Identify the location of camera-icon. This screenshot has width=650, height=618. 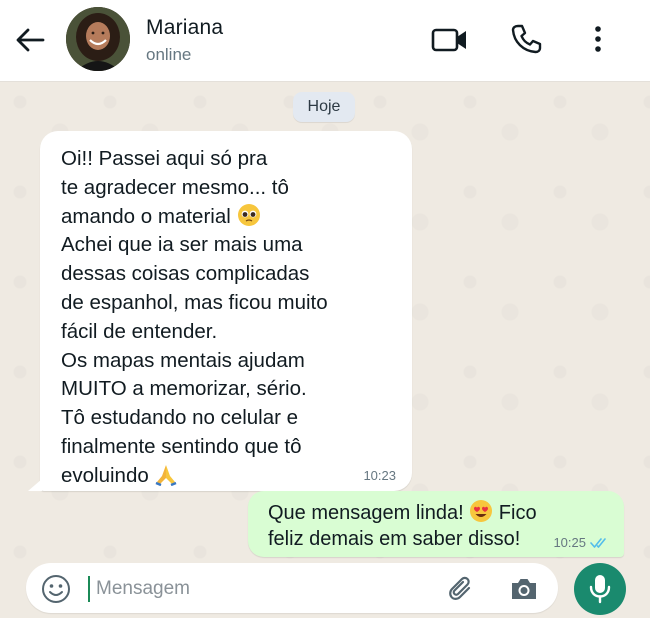
(524, 589).